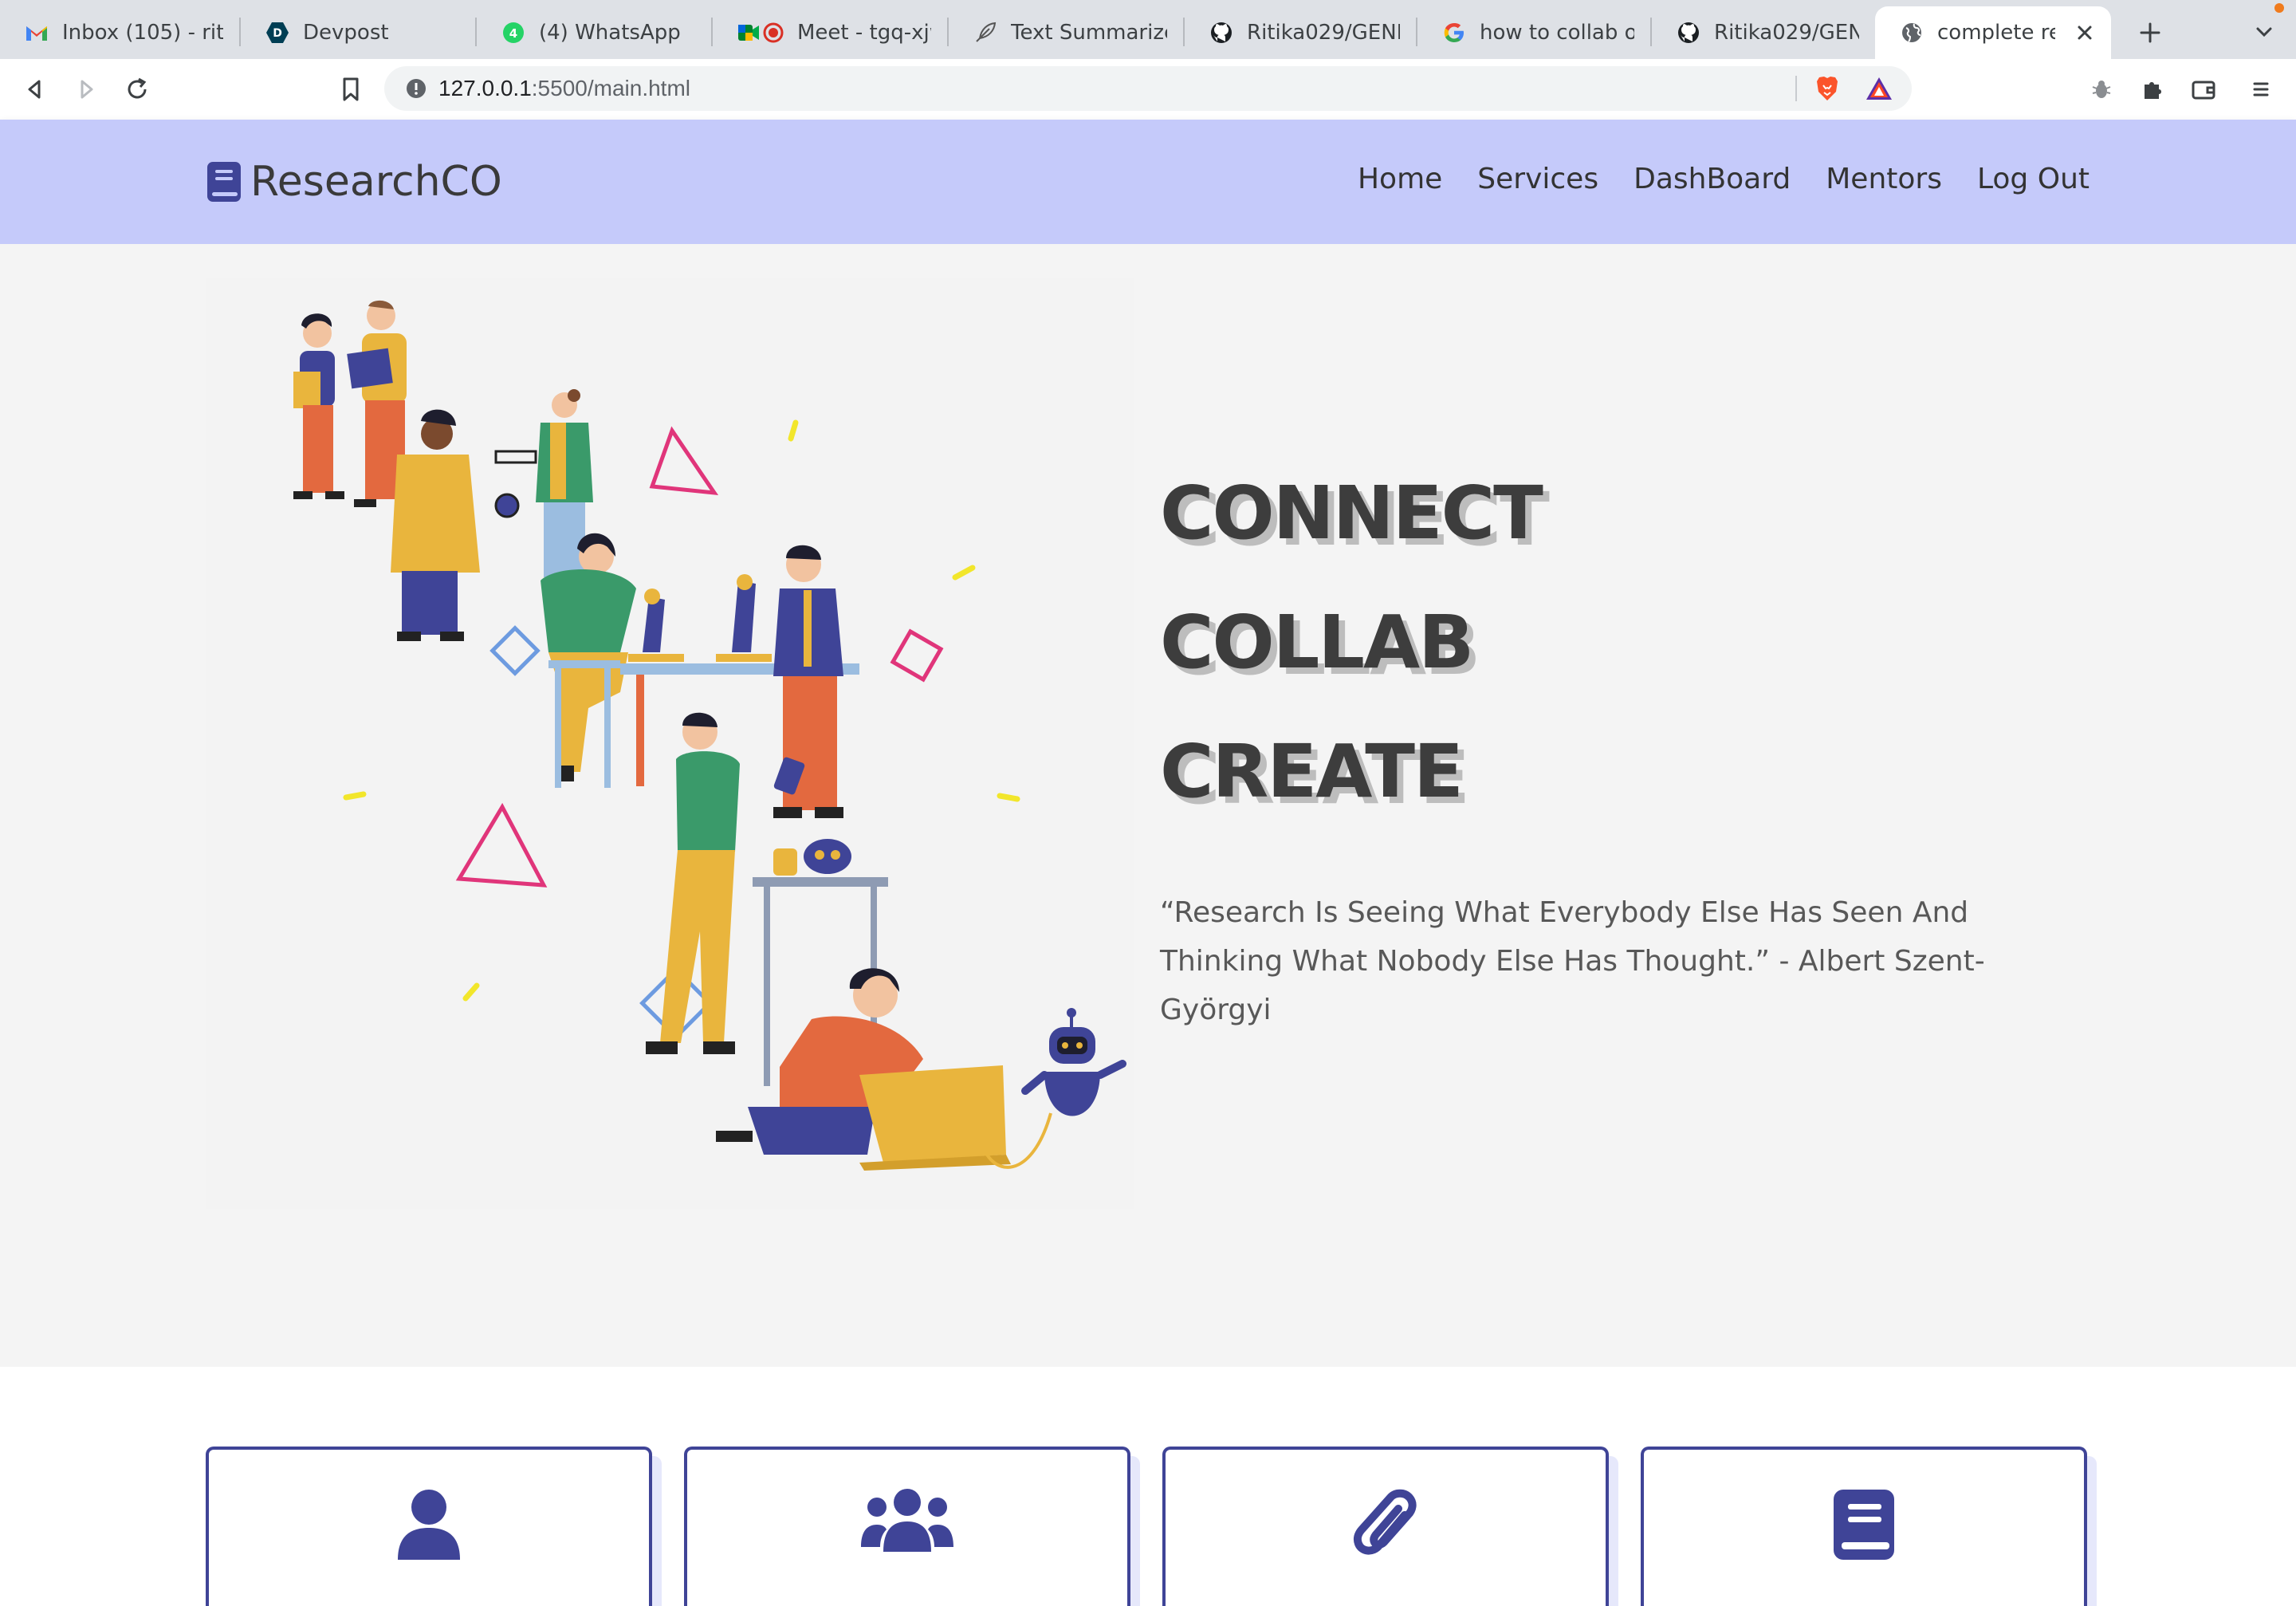  What do you see at coordinates (2150, 33) in the screenshot?
I see `new-tab-icon` at bounding box center [2150, 33].